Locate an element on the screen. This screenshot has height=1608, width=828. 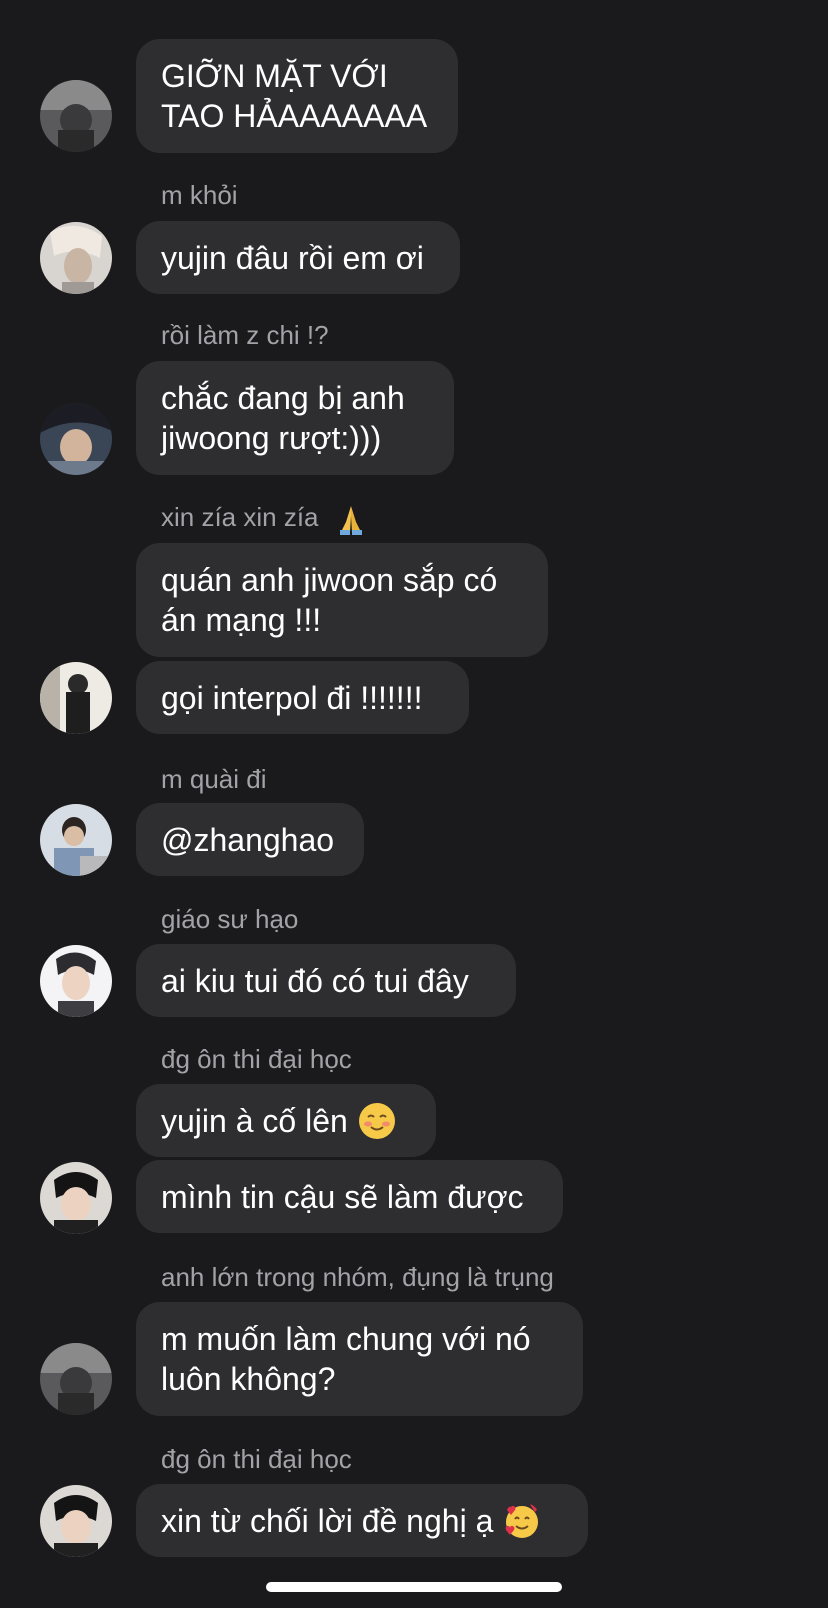
message-text: quán anh jiwoon sắp có án mạng !!! is located at coordinates (329, 600).